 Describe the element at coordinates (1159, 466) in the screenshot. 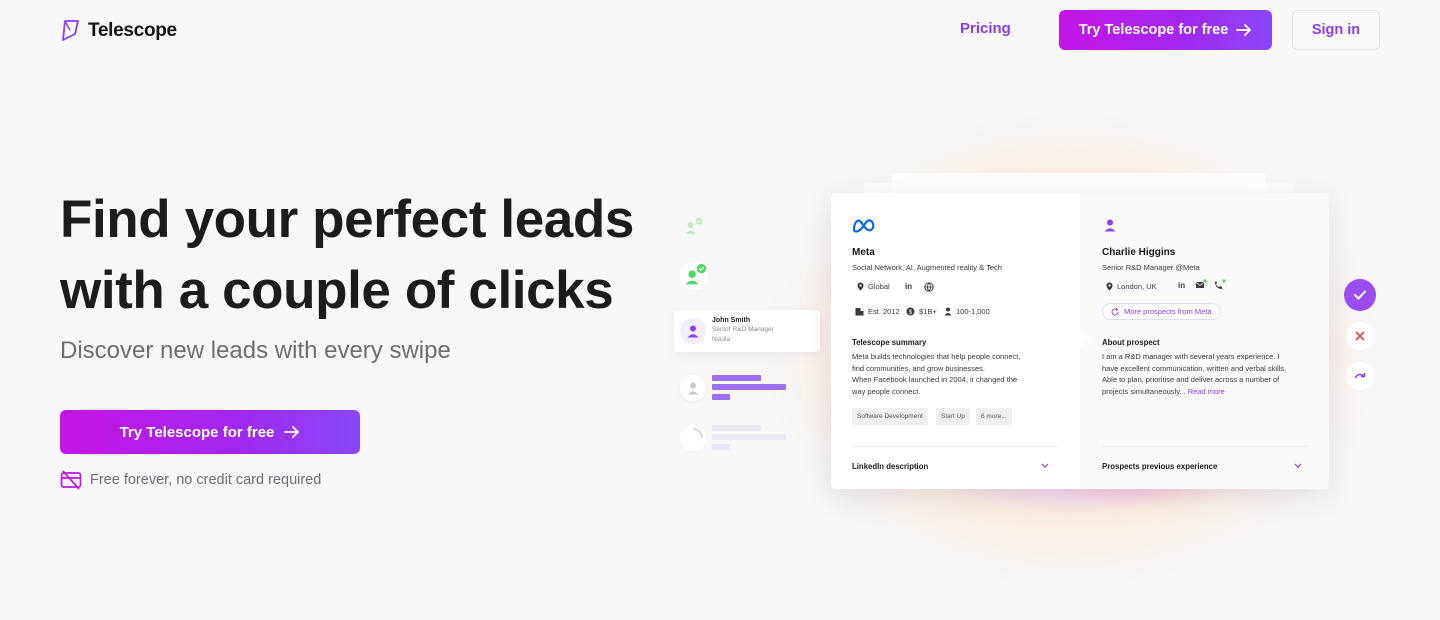

I see `previous-experience-toggle: Prospects previous experience` at that location.